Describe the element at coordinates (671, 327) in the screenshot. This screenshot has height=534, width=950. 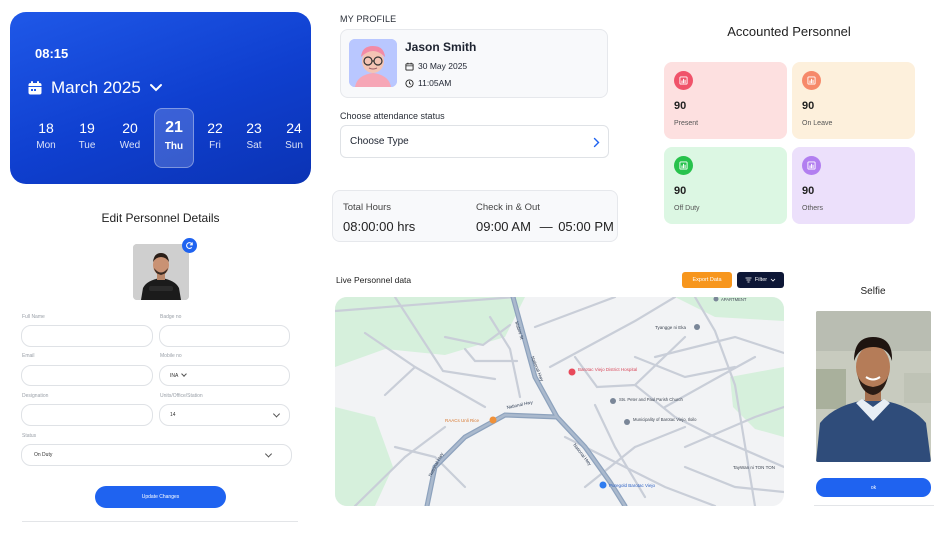
I see `map-poi-label: Tyangge ni Eka` at that location.